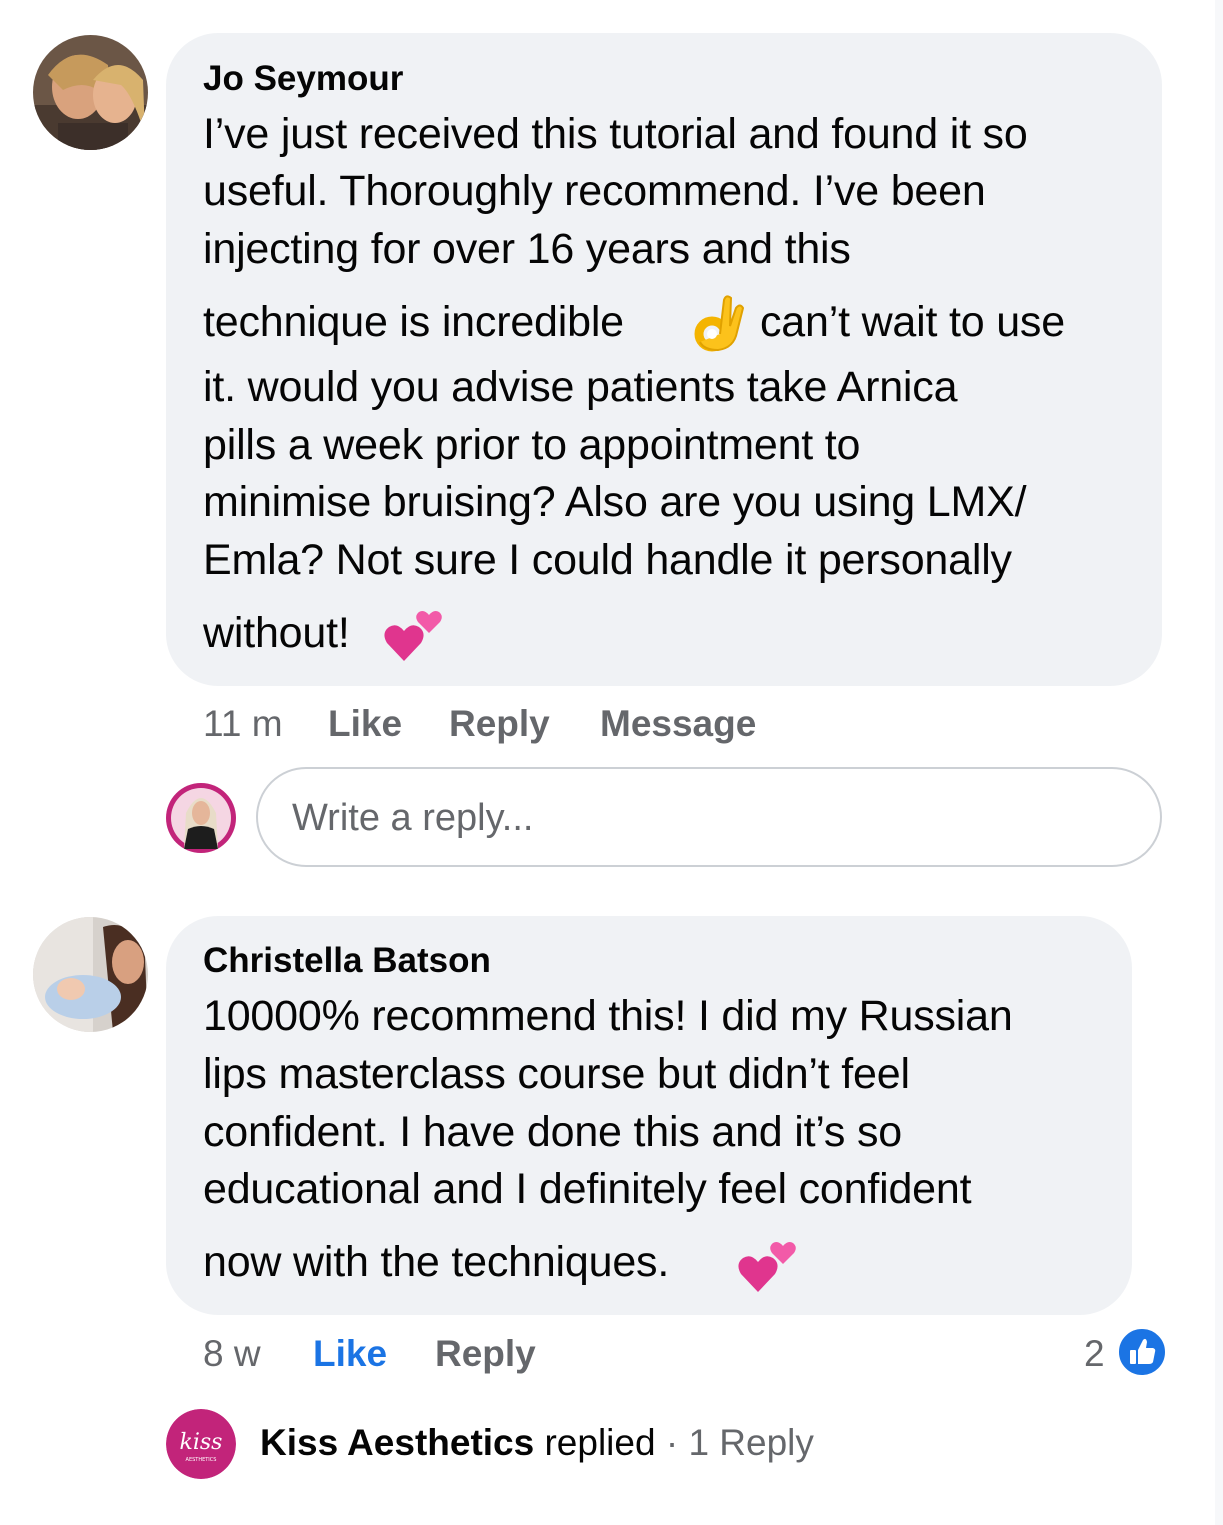 This screenshot has width=1223, height=1525. Describe the element at coordinates (608, 1016) in the screenshot. I see `comment-text-line: 10000% recommend this! I did my Russian` at that location.